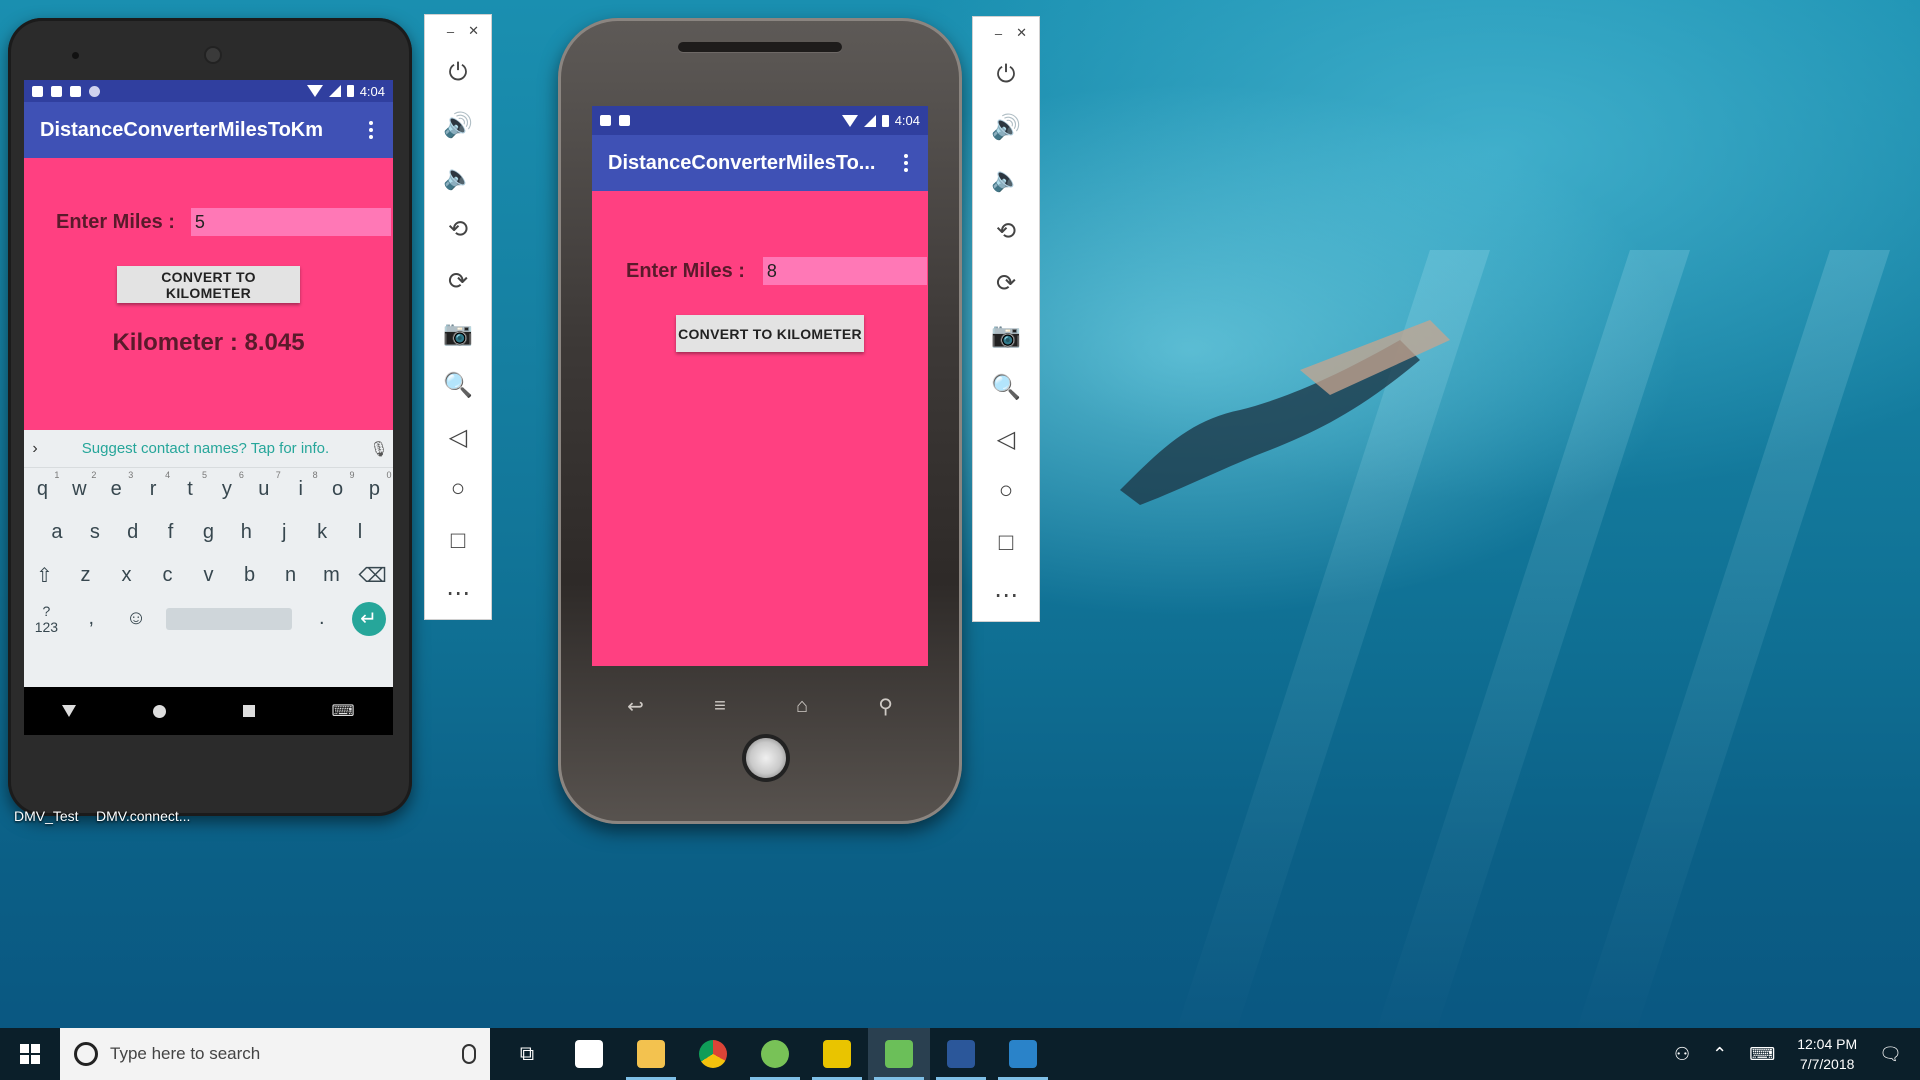  Describe the element at coordinates (1890, 1054) in the screenshot. I see `notification-icon: 🗨` at that location.